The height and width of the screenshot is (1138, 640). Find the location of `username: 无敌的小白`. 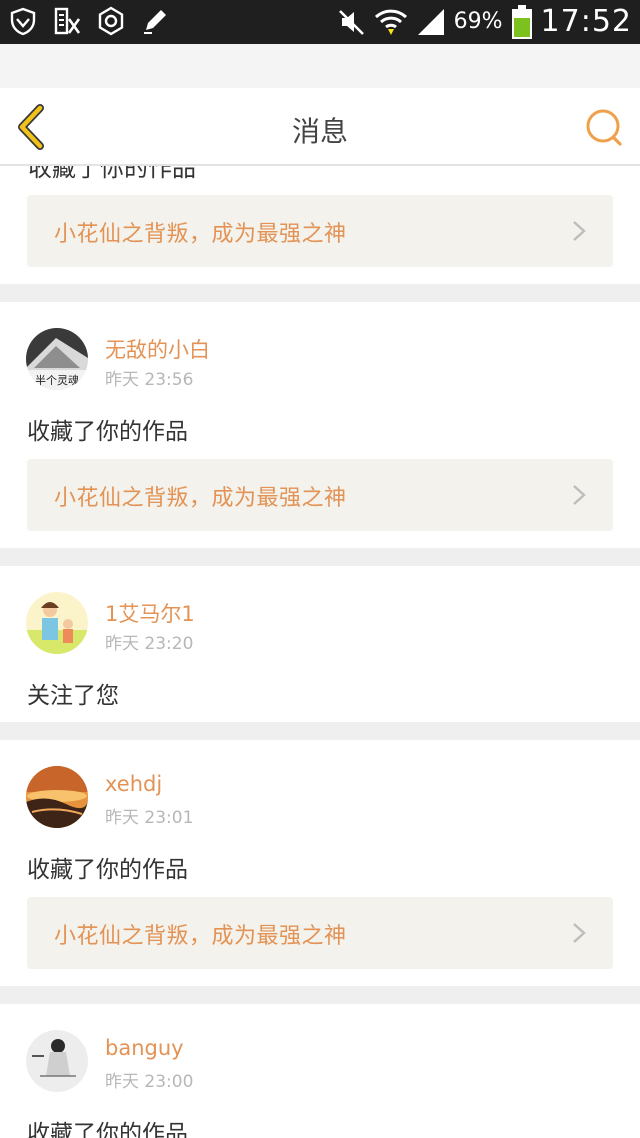

username: 无敌的小白 is located at coordinates (157, 349).